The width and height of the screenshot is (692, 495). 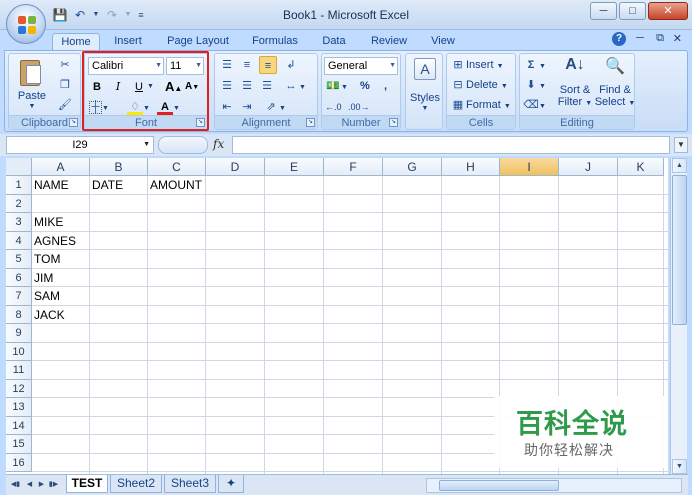 I want to click on borders-icon: ┼ ▼, so click(x=99, y=107).